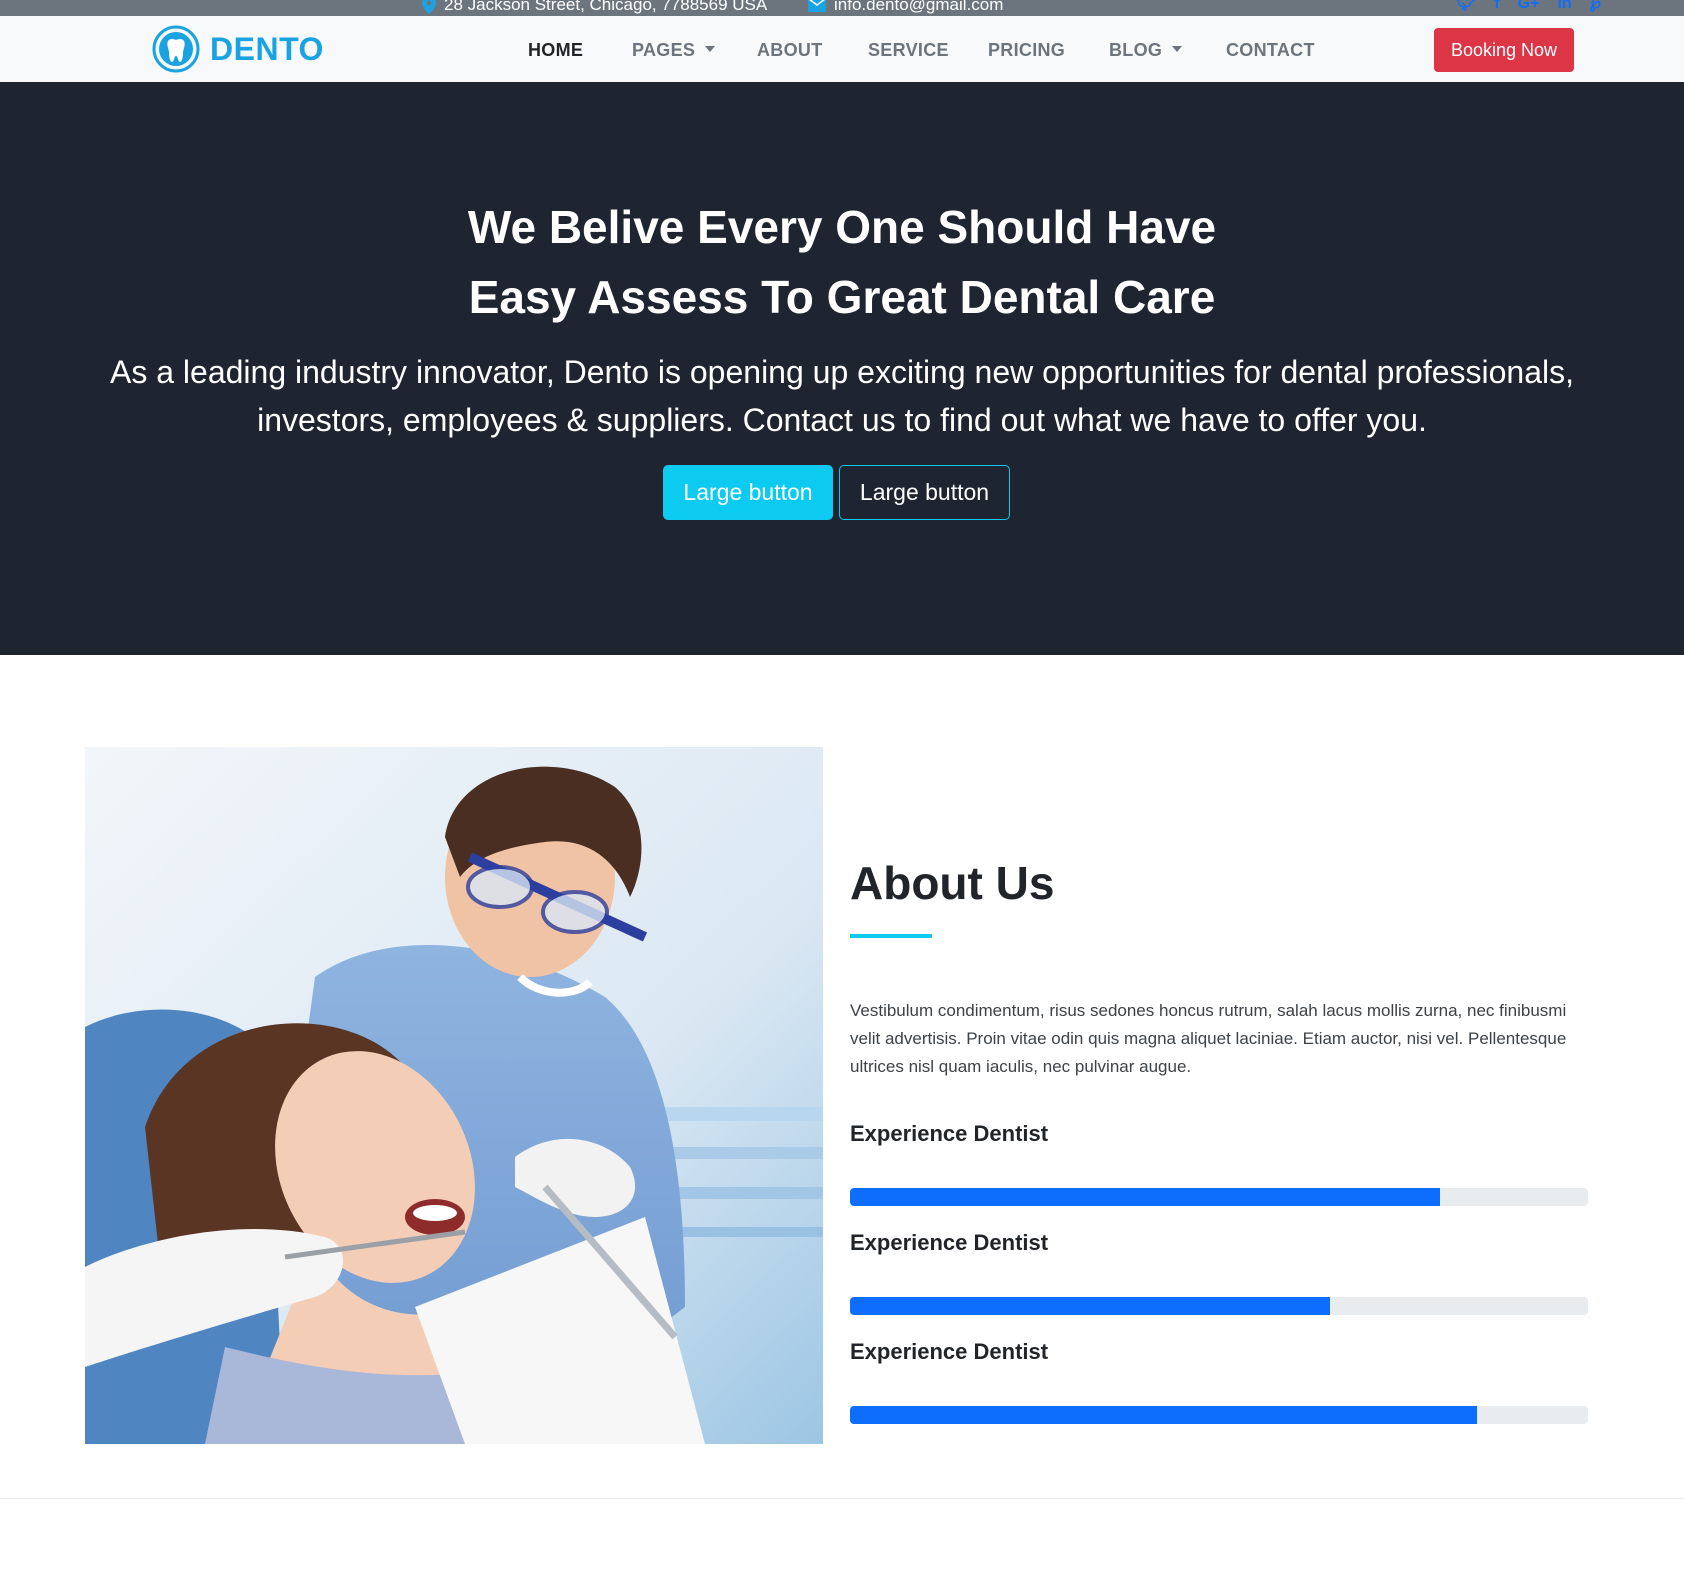 The image size is (1684, 1578). What do you see at coordinates (952, 883) in the screenshot?
I see `about-title: About Us` at bounding box center [952, 883].